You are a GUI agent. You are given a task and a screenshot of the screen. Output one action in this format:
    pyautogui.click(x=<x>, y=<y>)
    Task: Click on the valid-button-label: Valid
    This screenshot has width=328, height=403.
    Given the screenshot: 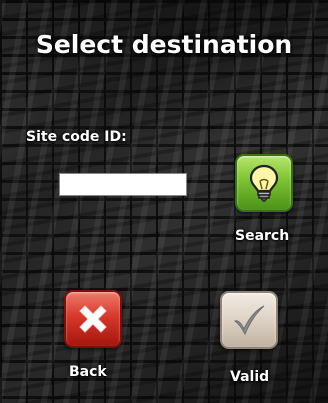 What is the action you would take?
    pyautogui.click(x=249, y=377)
    